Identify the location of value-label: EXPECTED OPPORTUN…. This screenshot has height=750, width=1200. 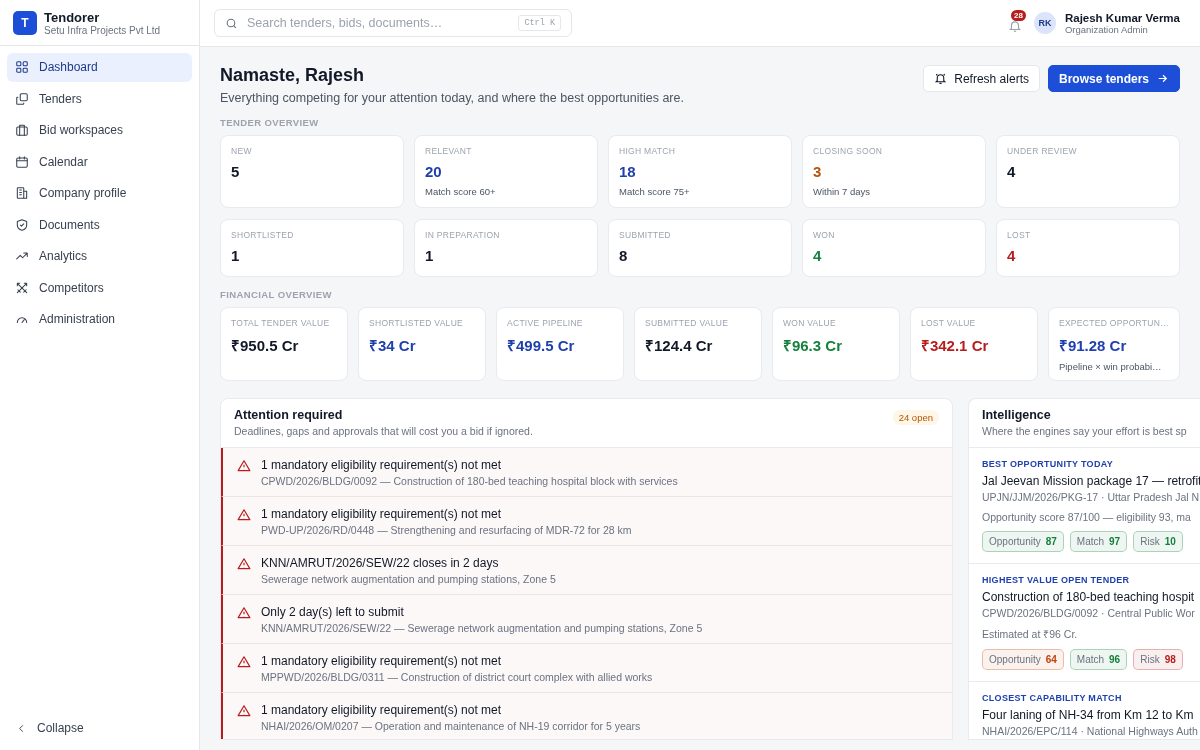
(1113, 323).